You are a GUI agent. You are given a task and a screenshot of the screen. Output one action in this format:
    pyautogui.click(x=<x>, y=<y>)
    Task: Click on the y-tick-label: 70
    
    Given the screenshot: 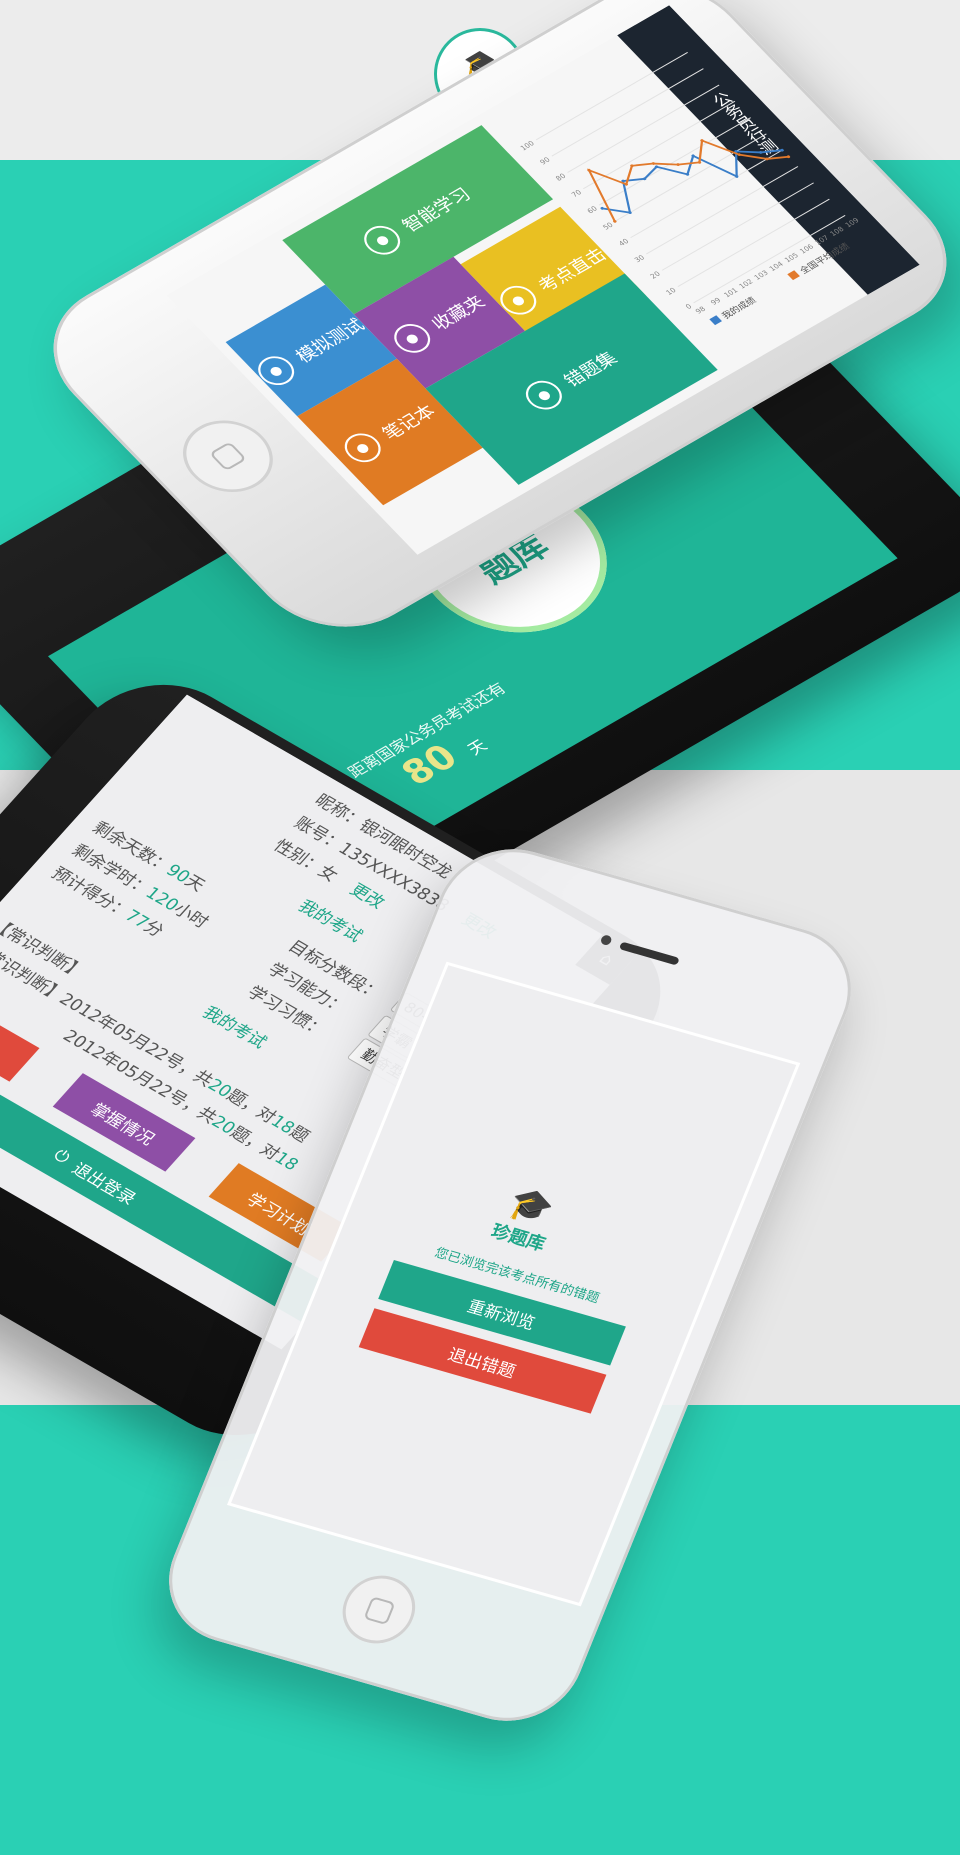 What is the action you would take?
    pyautogui.click(x=576, y=193)
    